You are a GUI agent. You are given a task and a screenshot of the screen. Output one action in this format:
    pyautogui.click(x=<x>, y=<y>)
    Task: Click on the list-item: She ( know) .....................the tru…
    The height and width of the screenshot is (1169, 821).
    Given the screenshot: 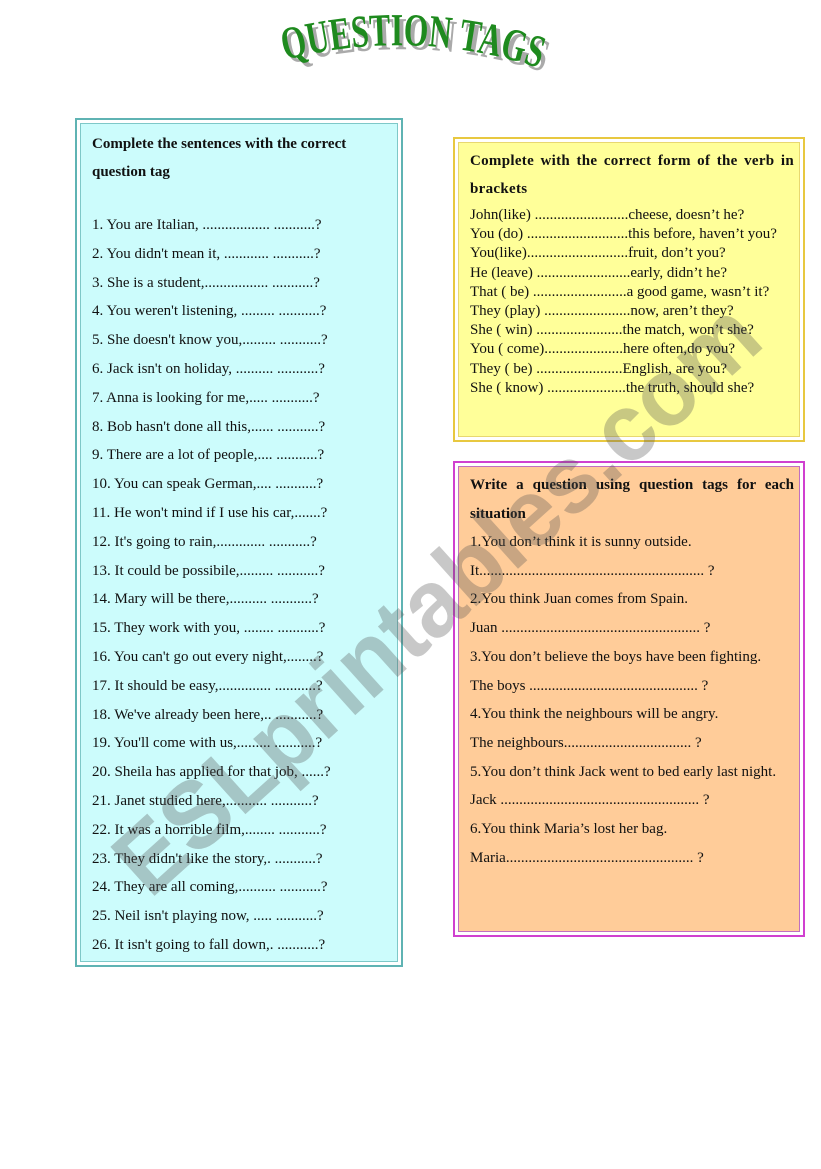 What is the action you would take?
    pyautogui.click(x=612, y=387)
    